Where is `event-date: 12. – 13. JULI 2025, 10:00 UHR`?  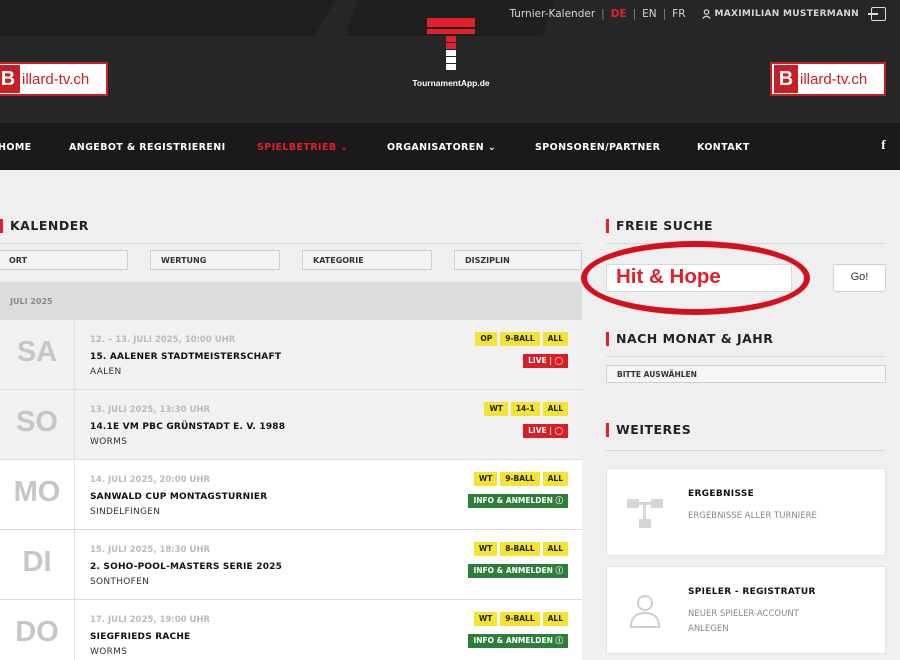
event-date: 12. – 13. JULI 2025, 10:00 UHR is located at coordinates (163, 340).